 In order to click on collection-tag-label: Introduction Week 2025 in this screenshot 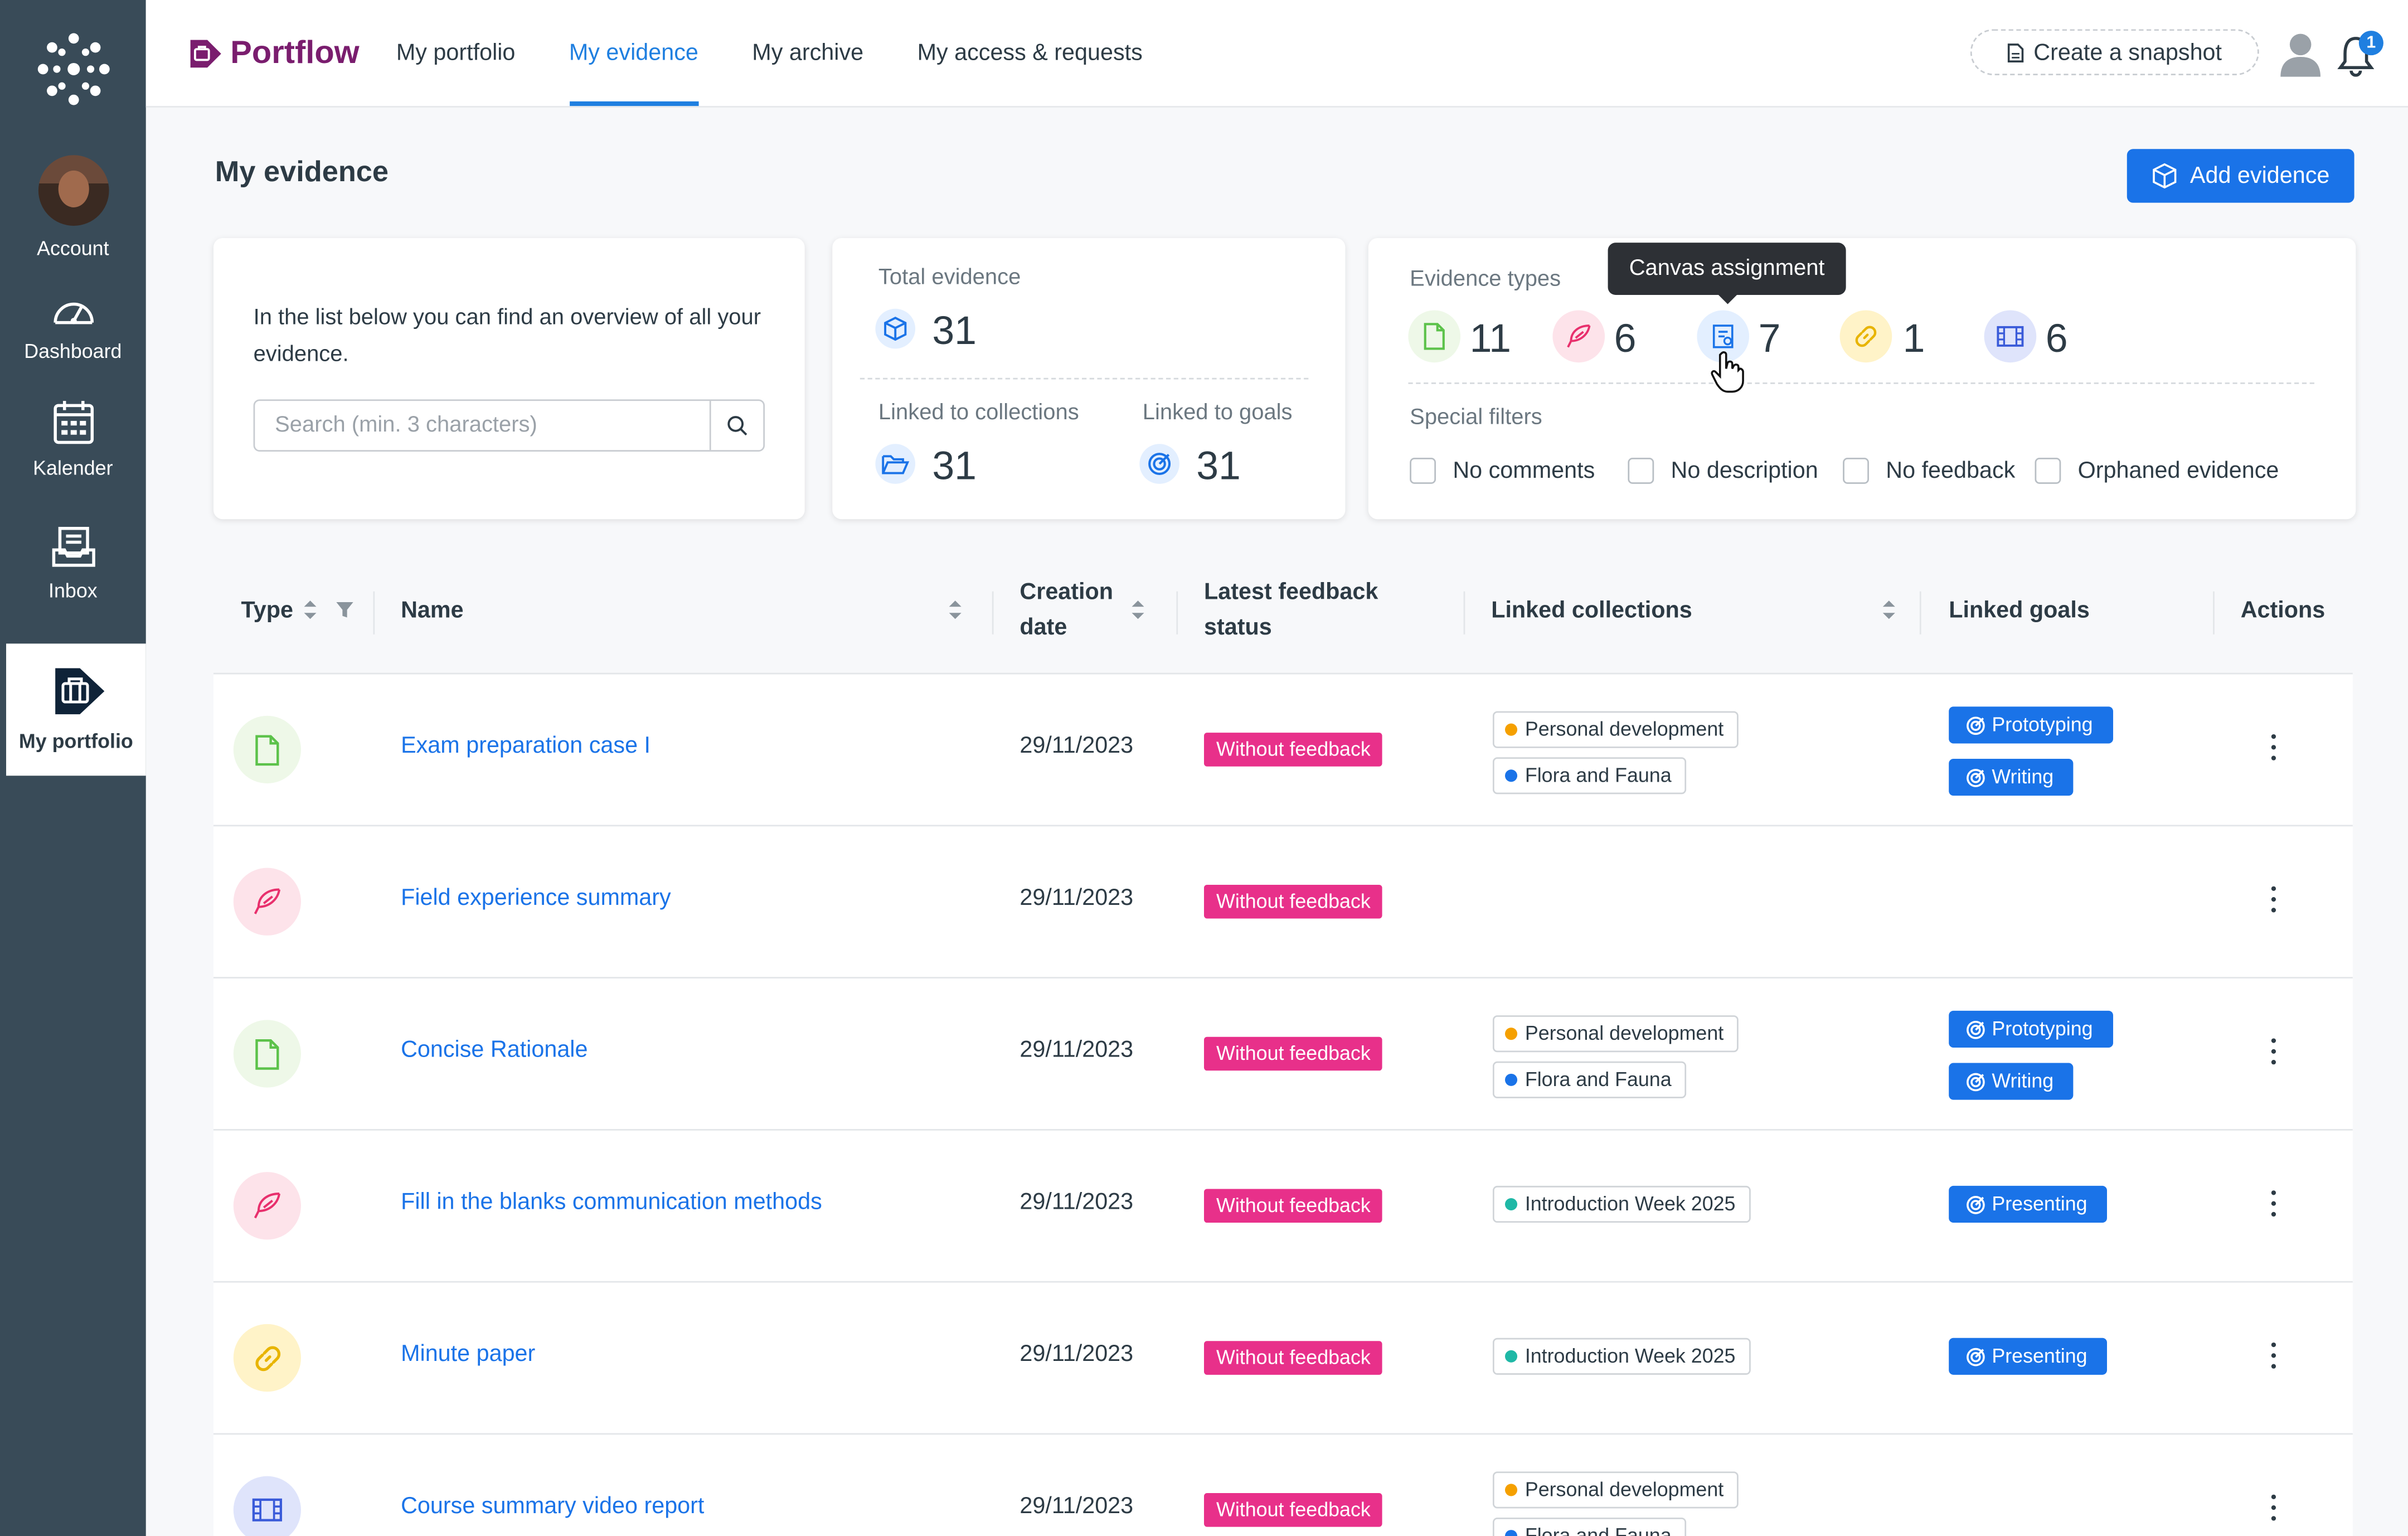, I will do `click(1631, 1356)`.